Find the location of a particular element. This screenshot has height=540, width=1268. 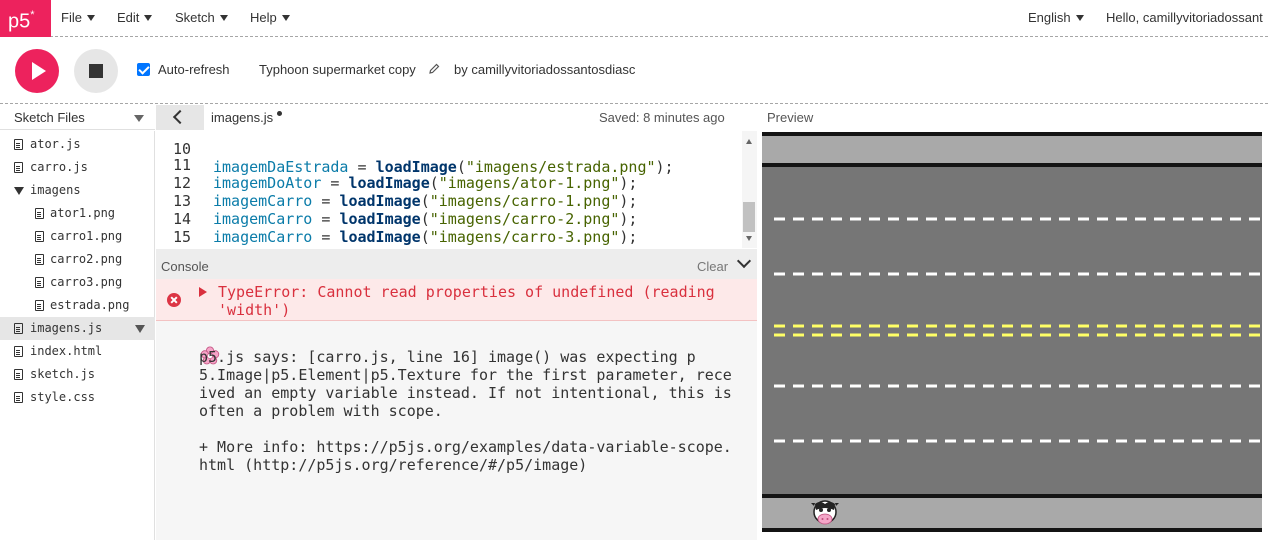

folder-item-imagens: imagens is located at coordinates (77, 190).